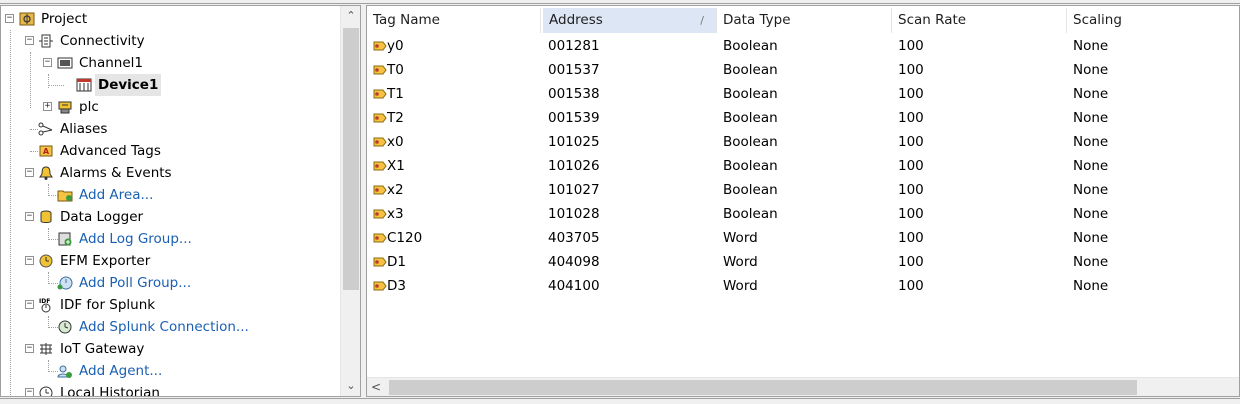 The image size is (1240, 404). Describe the element at coordinates (803, 238) in the screenshot. I see `tag-row: C120 403705 Word 100 None` at that location.